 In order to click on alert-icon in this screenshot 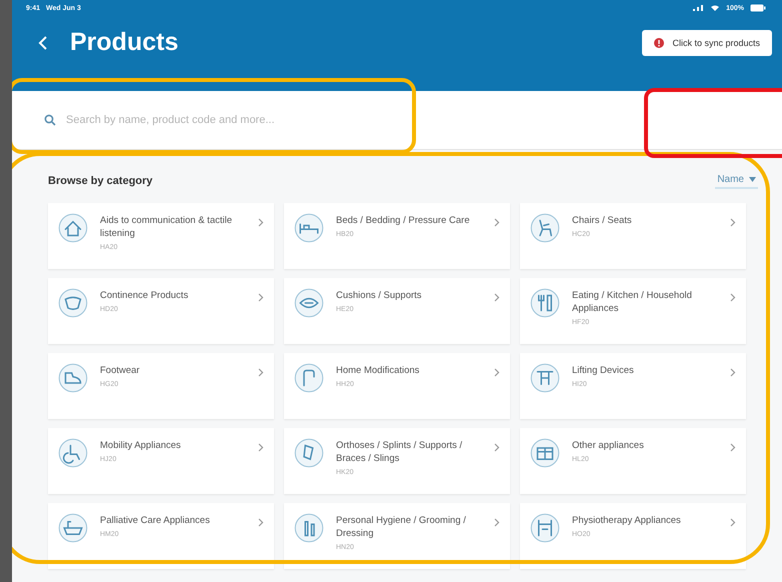, I will do `click(659, 43)`.